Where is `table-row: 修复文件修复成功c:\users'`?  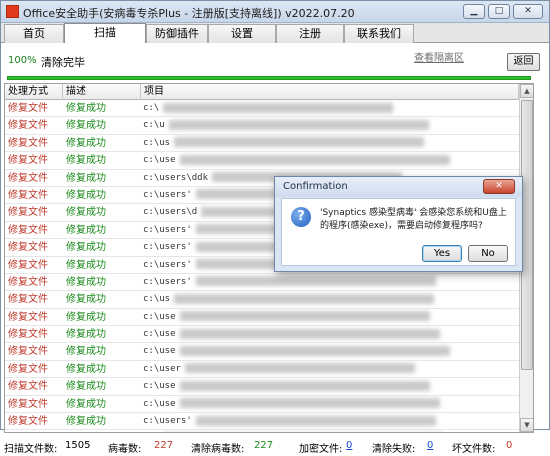
table-row: 修复文件修复成功c:\users' is located at coordinates (262, 282).